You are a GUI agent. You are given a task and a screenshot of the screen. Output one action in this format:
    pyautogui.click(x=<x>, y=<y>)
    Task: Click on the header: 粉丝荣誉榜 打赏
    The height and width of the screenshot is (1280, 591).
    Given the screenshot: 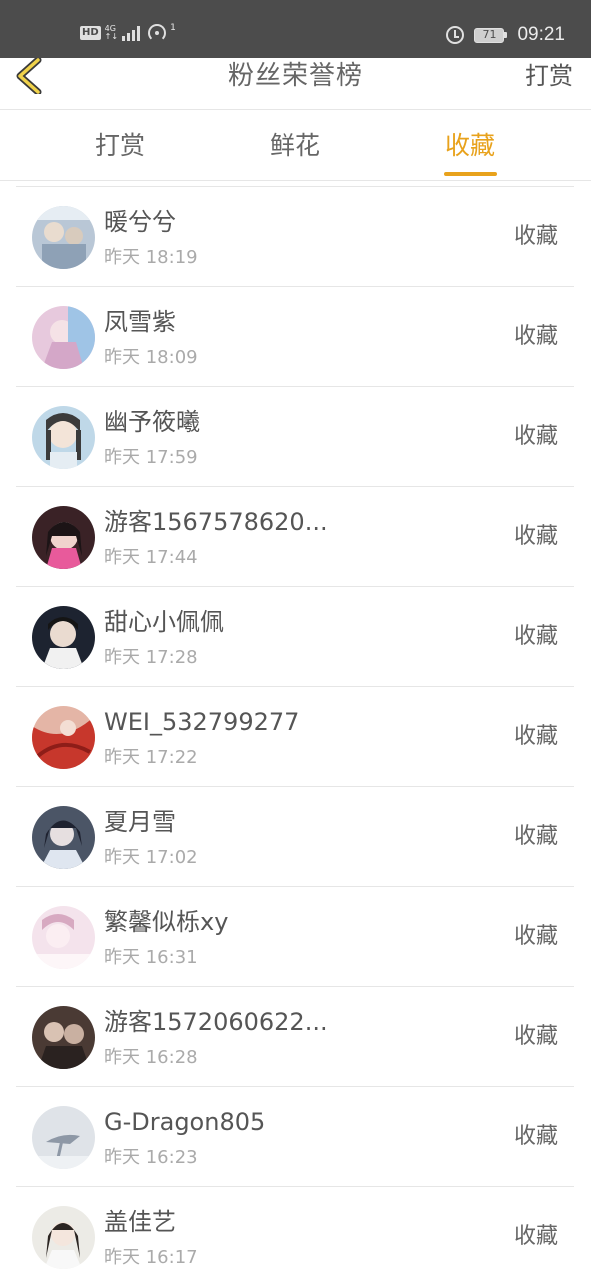 What is the action you would take?
    pyautogui.click(x=295, y=83)
    